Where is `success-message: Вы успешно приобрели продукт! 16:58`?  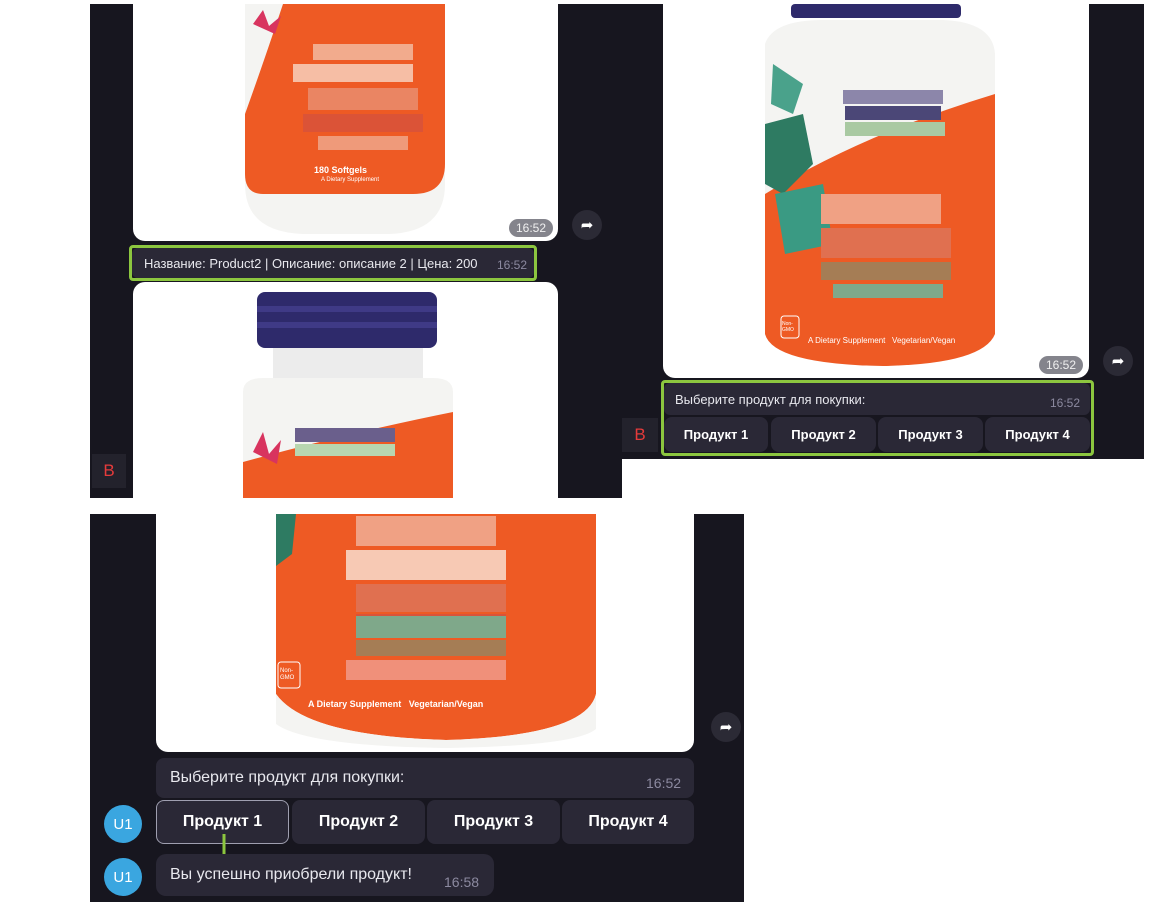 success-message: Вы успешно приобрели продукт! 16:58 is located at coordinates (325, 875).